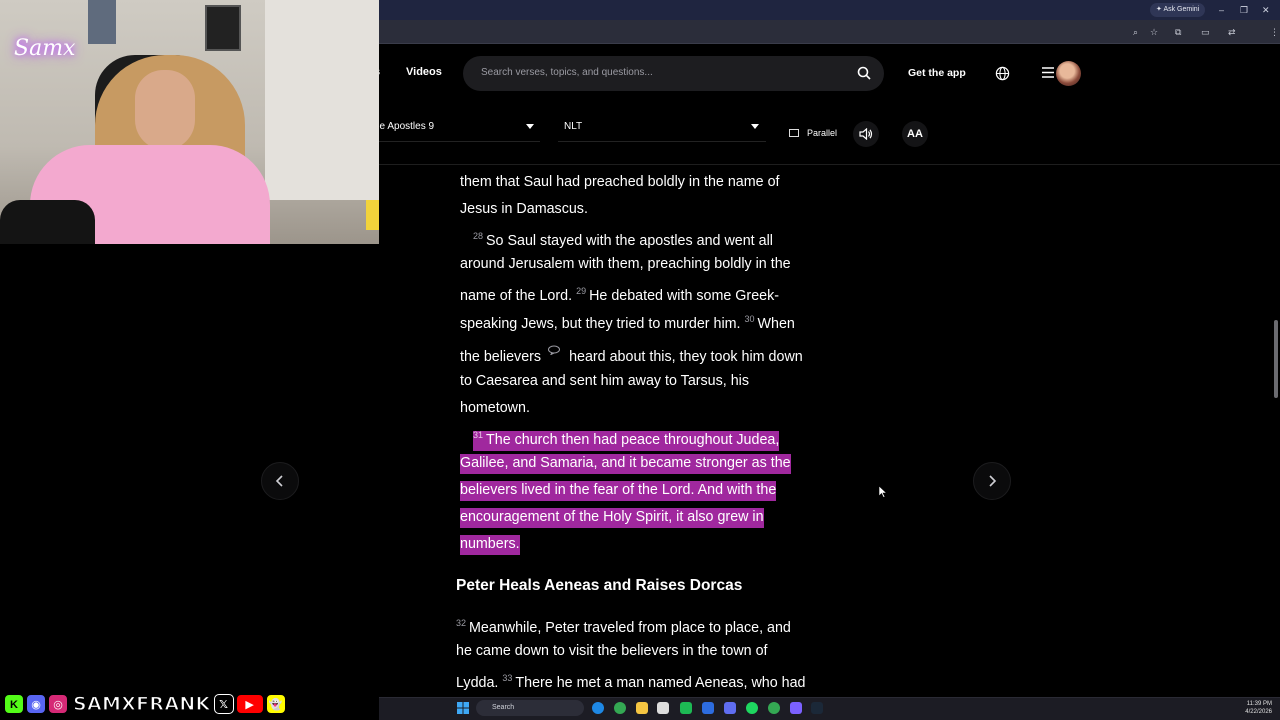 The width and height of the screenshot is (1280, 720). I want to click on extensions-icon: ⧉, so click(1178, 32).